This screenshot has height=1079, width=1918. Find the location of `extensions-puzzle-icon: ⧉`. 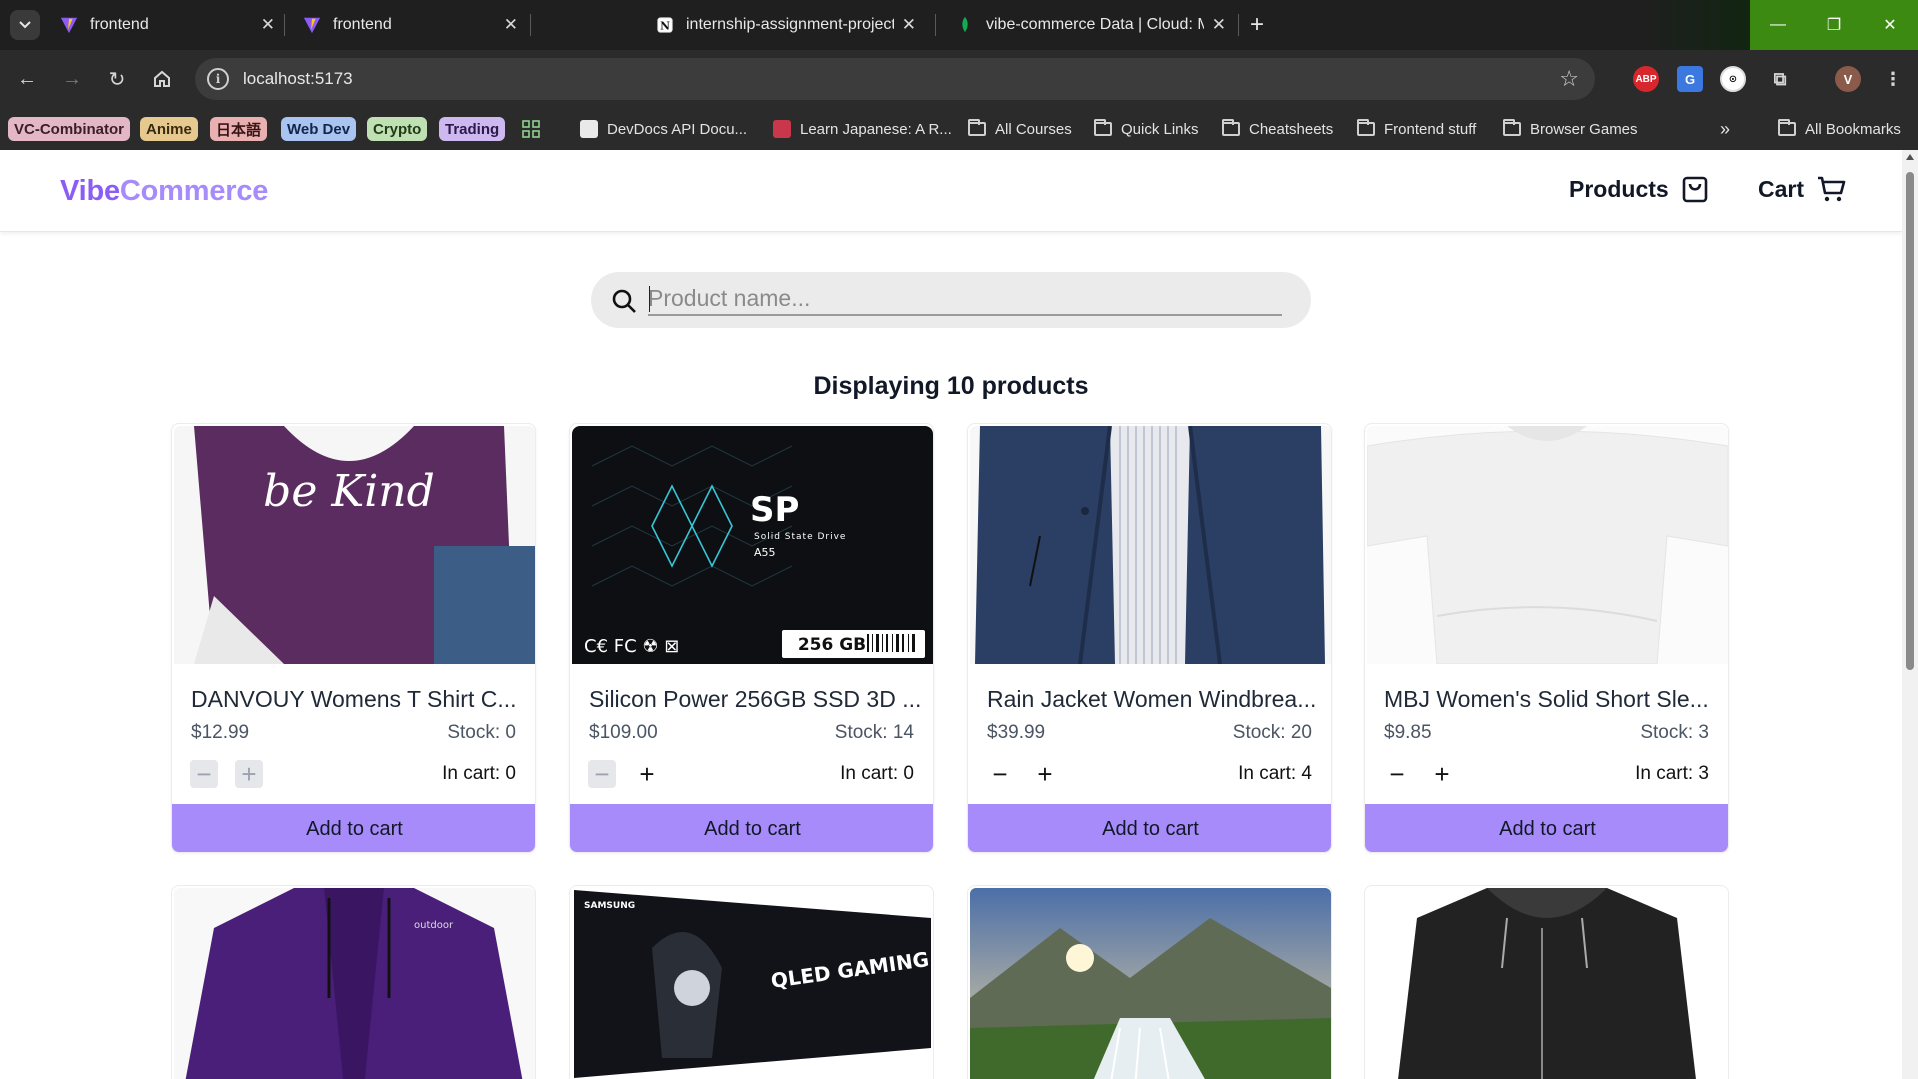

extensions-puzzle-icon: ⧉ is located at coordinates (1780, 79).